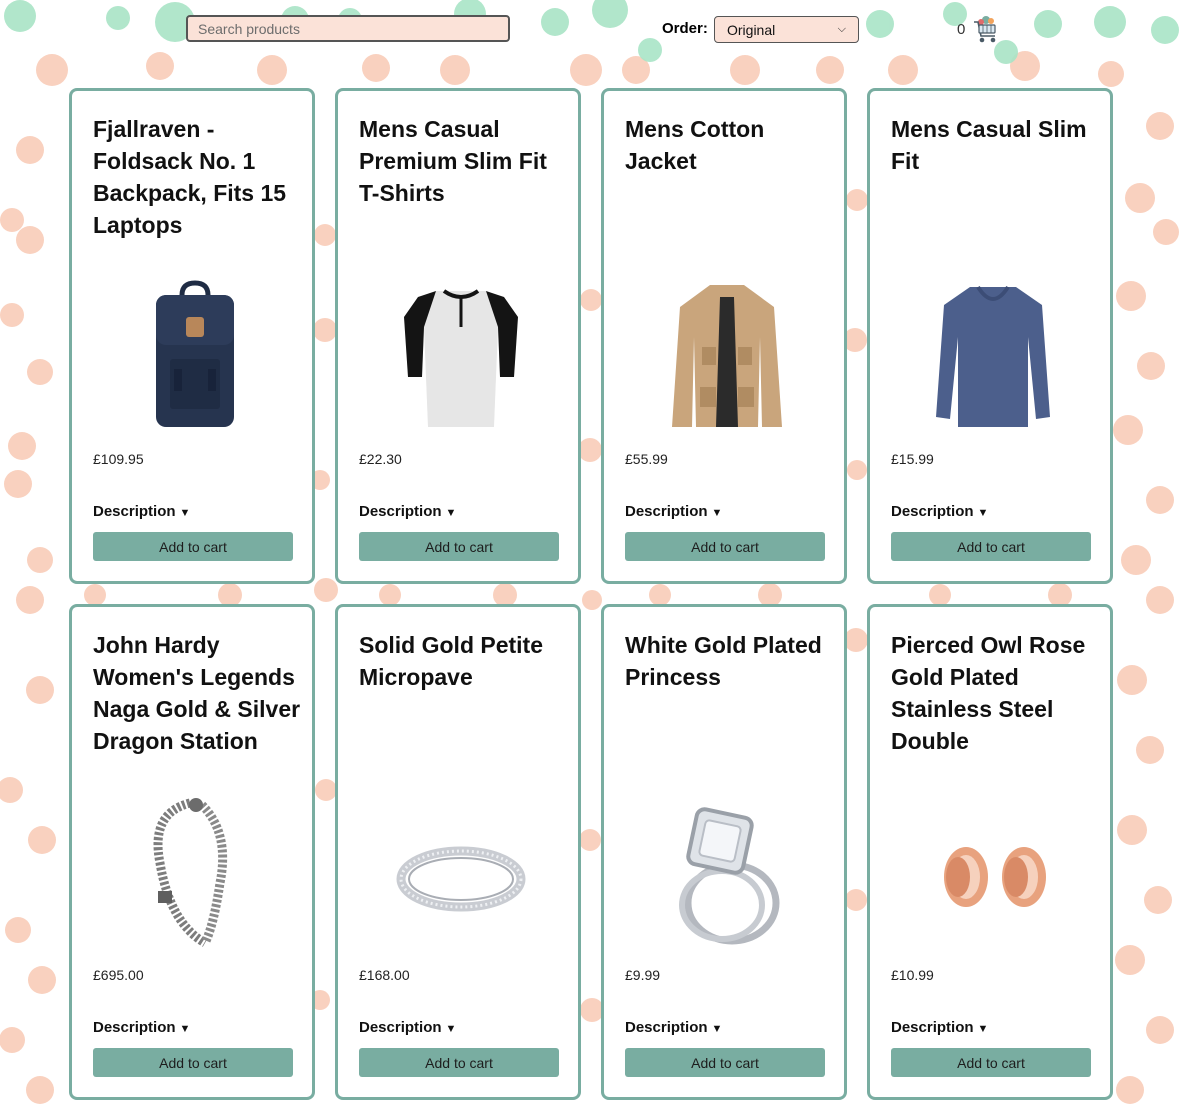 The height and width of the screenshot is (1110, 1179). I want to click on product-image-longsleeve-shirt, so click(993, 356).